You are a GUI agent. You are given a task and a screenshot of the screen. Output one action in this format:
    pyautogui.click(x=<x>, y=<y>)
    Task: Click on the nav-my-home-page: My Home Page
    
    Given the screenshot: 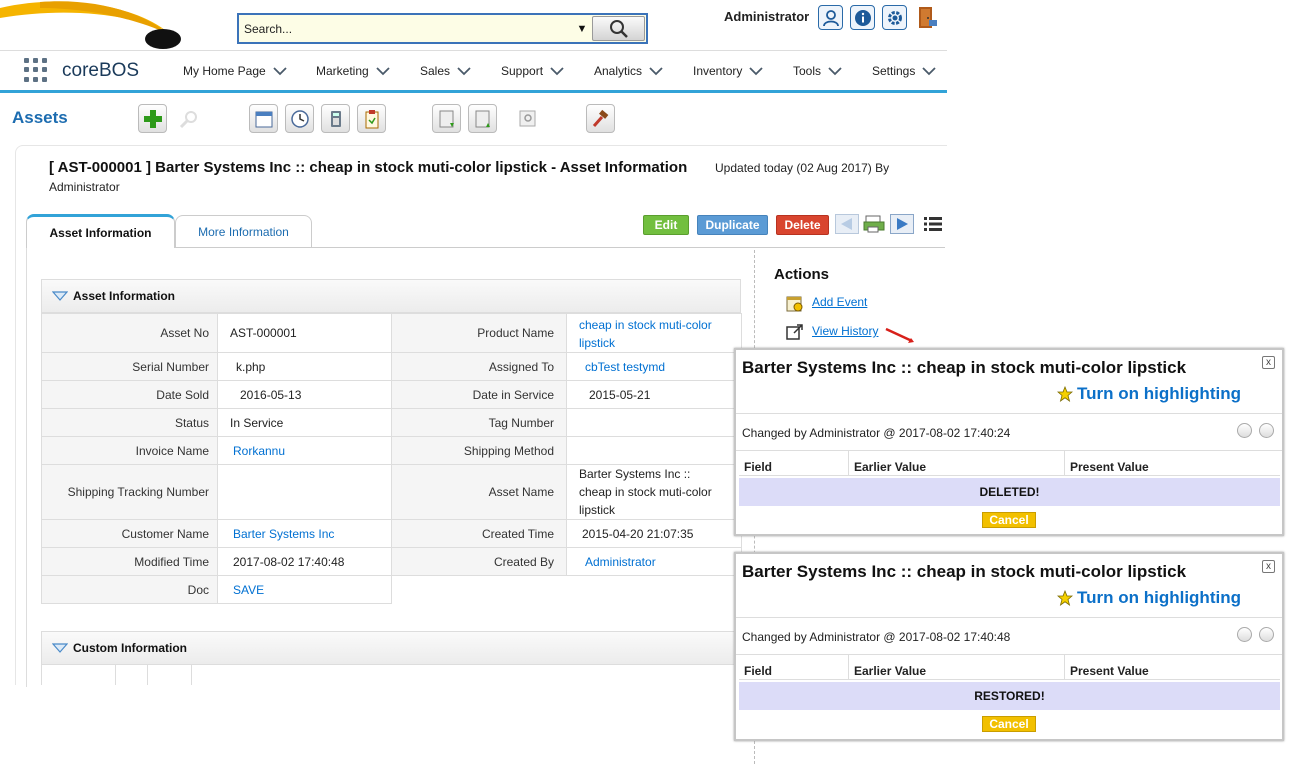 What is the action you would take?
    pyautogui.click(x=235, y=71)
    